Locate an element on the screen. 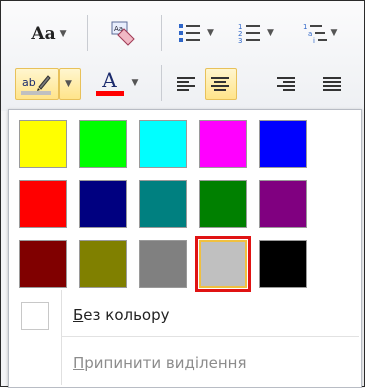 This screenshot has width=365, height=388. justify-icon is located at coordinates (332, 84).